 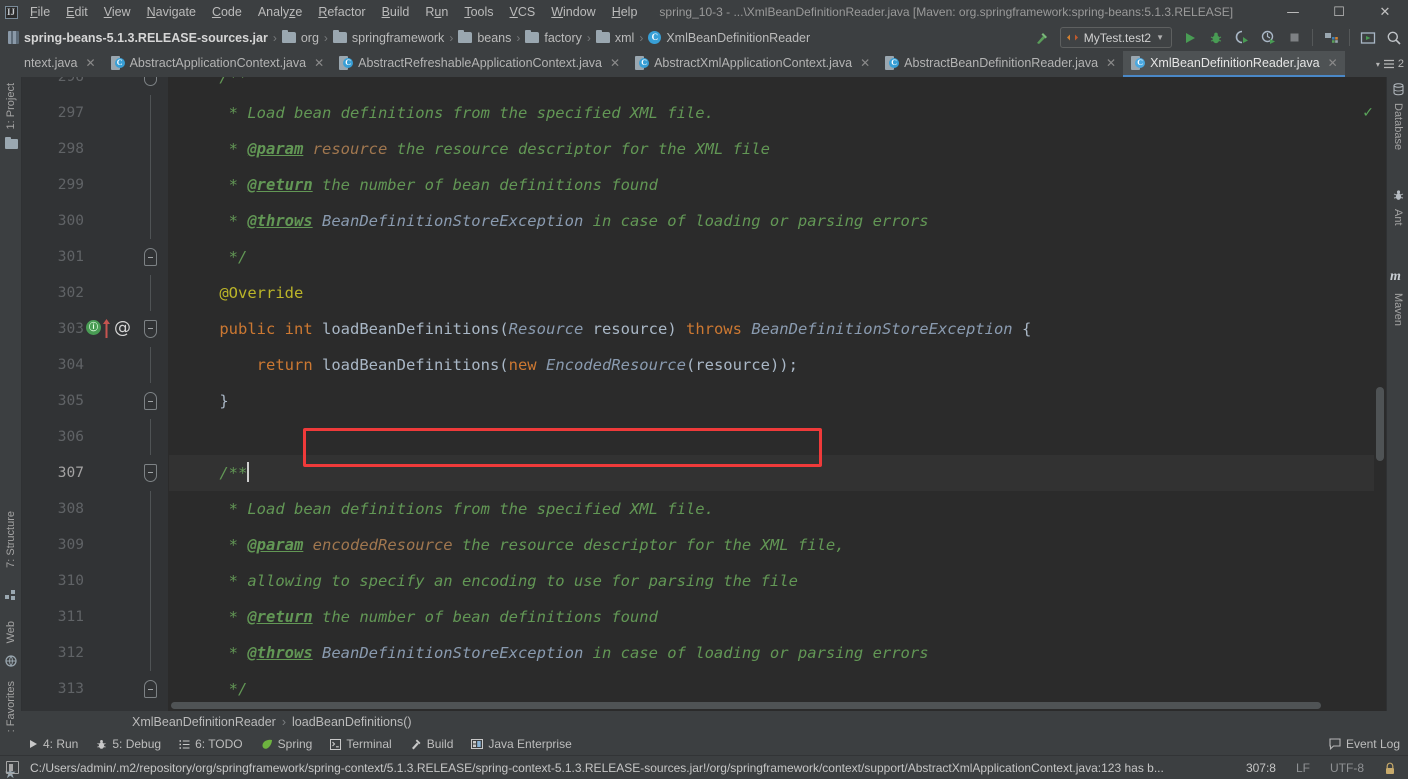 I want to click on code-line: 301 */, so click(x=704, y=257).